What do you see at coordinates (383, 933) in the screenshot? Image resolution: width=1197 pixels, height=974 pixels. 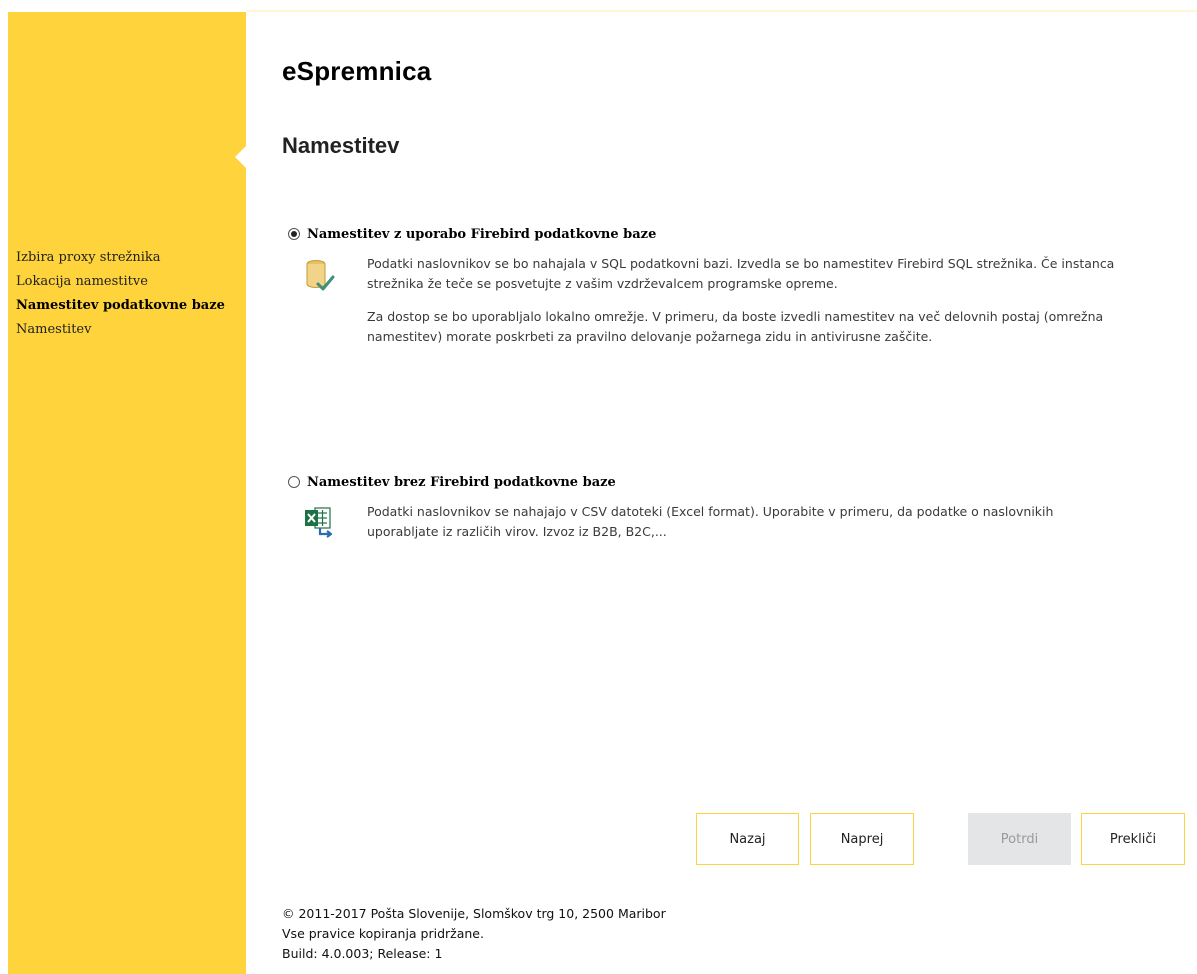 I see `footer-rights: Vse pravice kopiranja pridržane.` at bounding box center [383, 933].